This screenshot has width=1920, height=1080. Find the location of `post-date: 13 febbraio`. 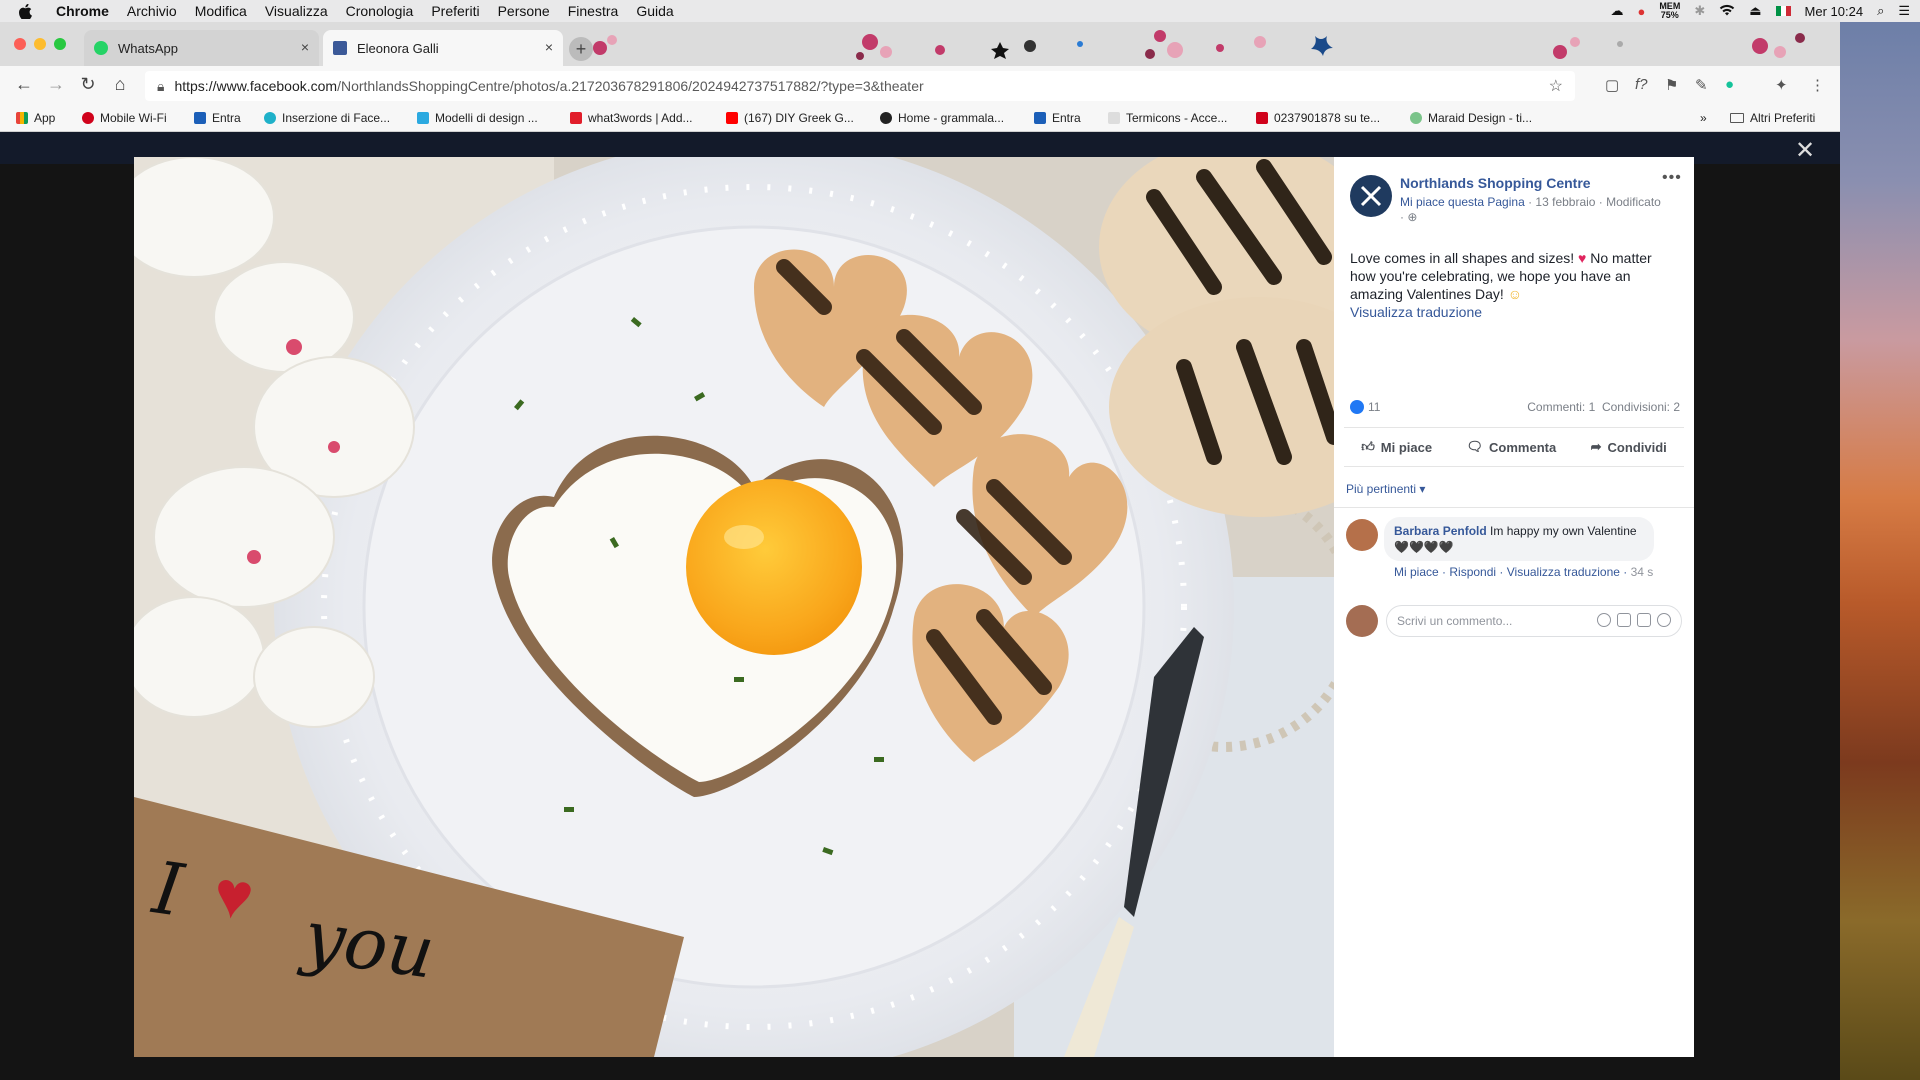

post-date: 13 febbraio is located at coordinates (1565, 202).